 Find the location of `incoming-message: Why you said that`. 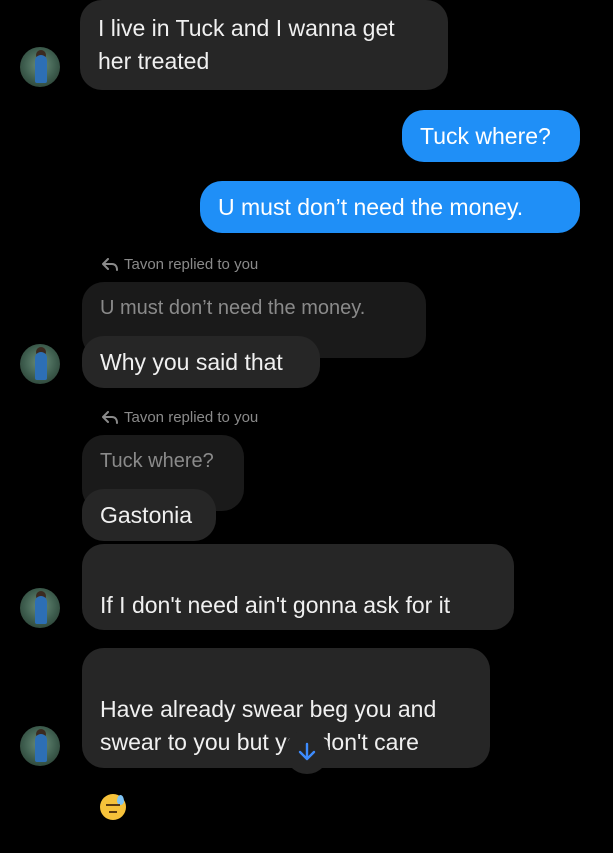

incoming-message: Why you said that is located at coordinates (201, 362).